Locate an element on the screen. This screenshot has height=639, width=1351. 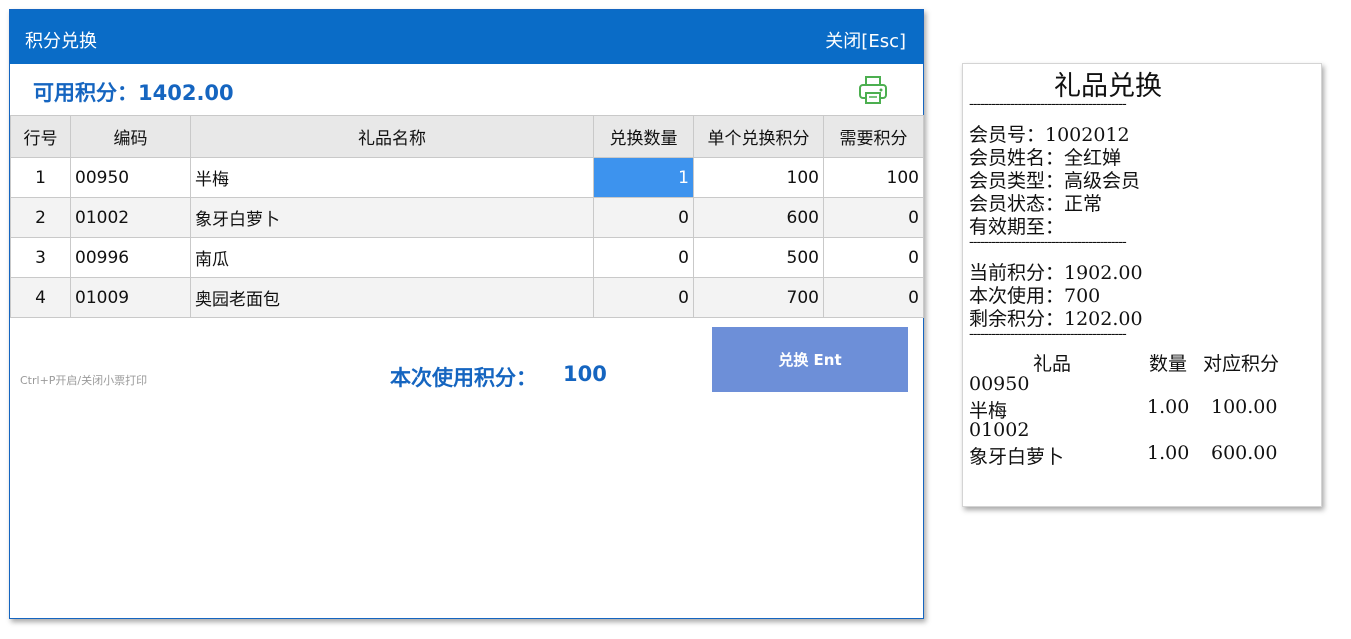
available-points: 可用积分：1402.00 is located at coordinates (133, 93).